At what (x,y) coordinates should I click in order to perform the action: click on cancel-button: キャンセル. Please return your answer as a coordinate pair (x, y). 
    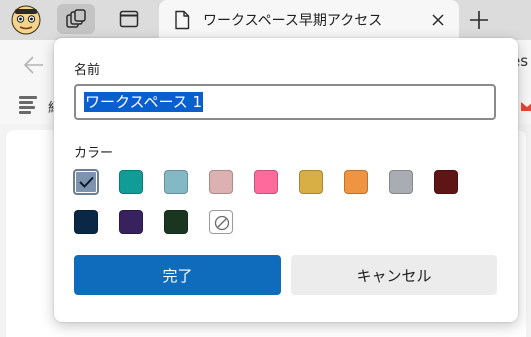
    Looking at the image, I should click on (394, 275).